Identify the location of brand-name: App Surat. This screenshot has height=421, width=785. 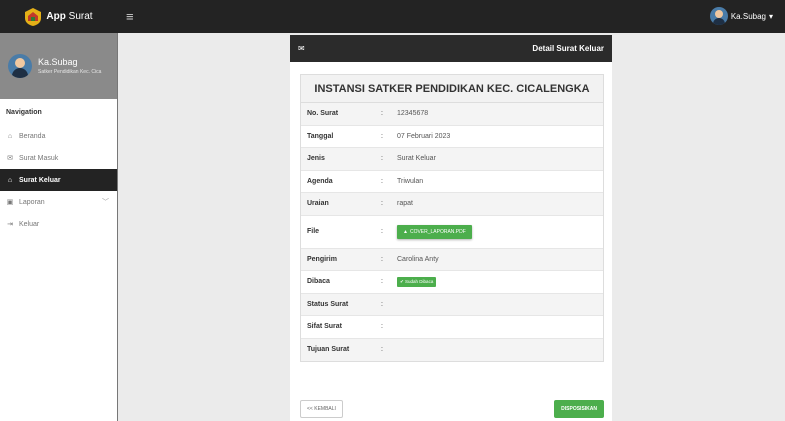
(69, 16).